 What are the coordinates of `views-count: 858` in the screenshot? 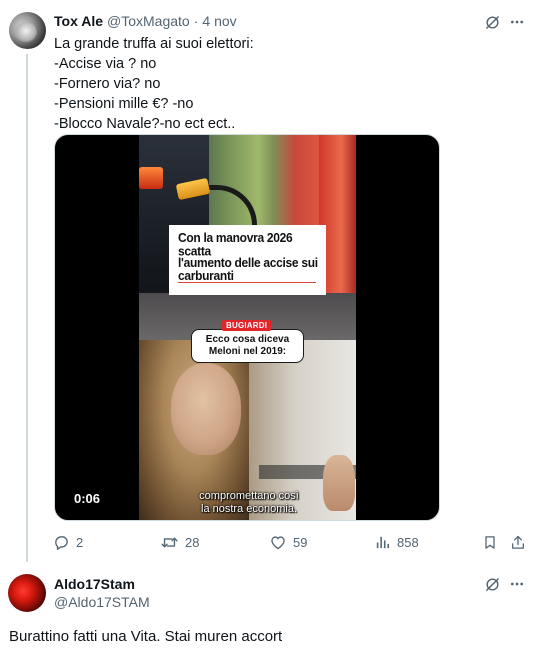 It's located at (408, 542).